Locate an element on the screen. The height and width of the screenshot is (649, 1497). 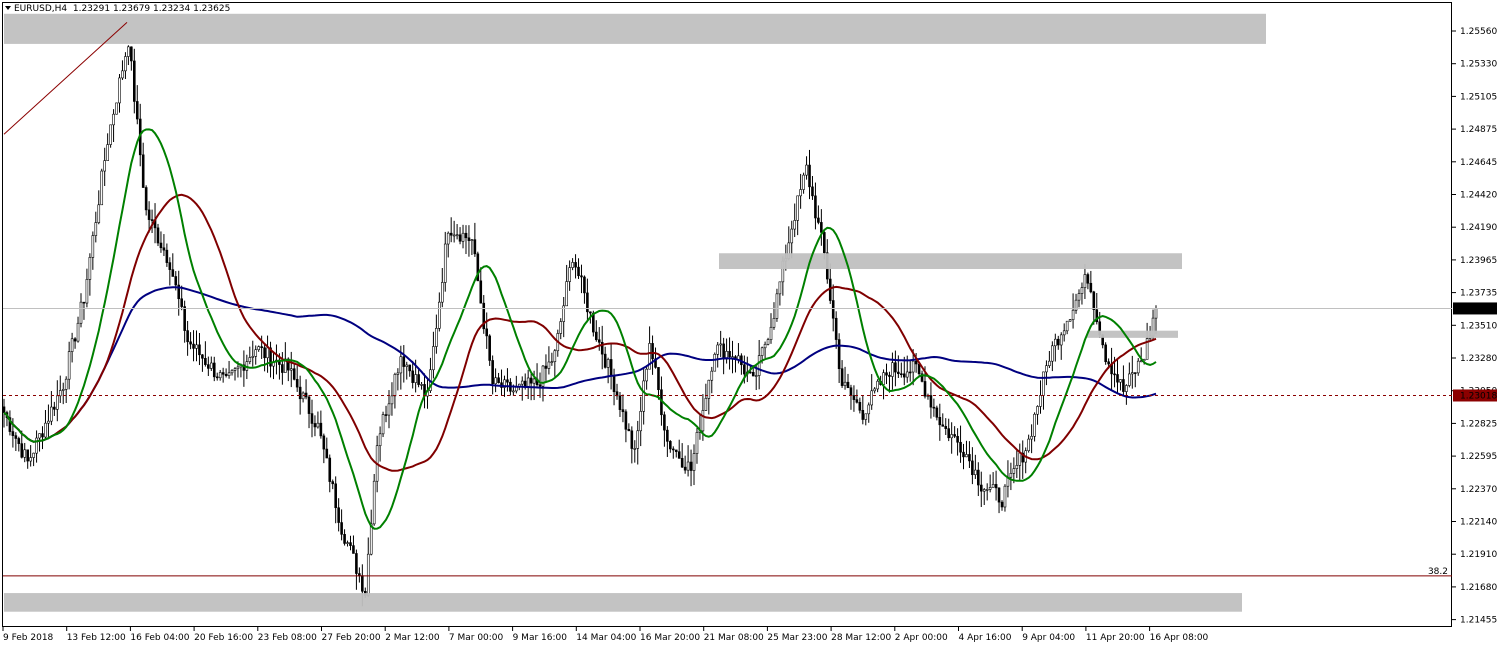
resistance-zone-mid is located at coordinates (950, 261).